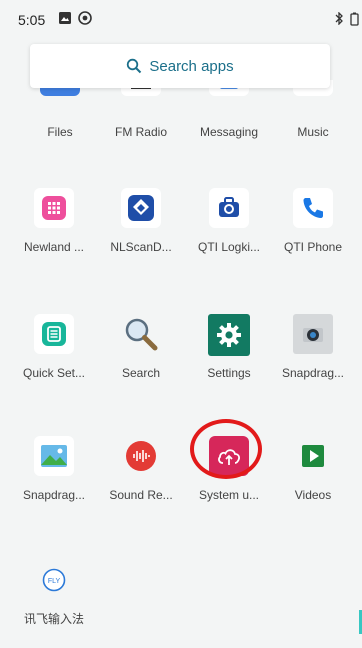  Describe the element at coordinates (181, 20) in the screenshot. I see `status-bar: 5:05` at that location.